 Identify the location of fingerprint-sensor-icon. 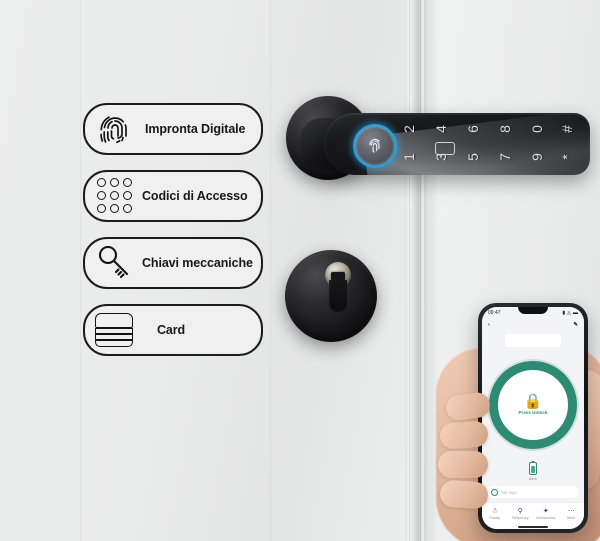
(375, 146).